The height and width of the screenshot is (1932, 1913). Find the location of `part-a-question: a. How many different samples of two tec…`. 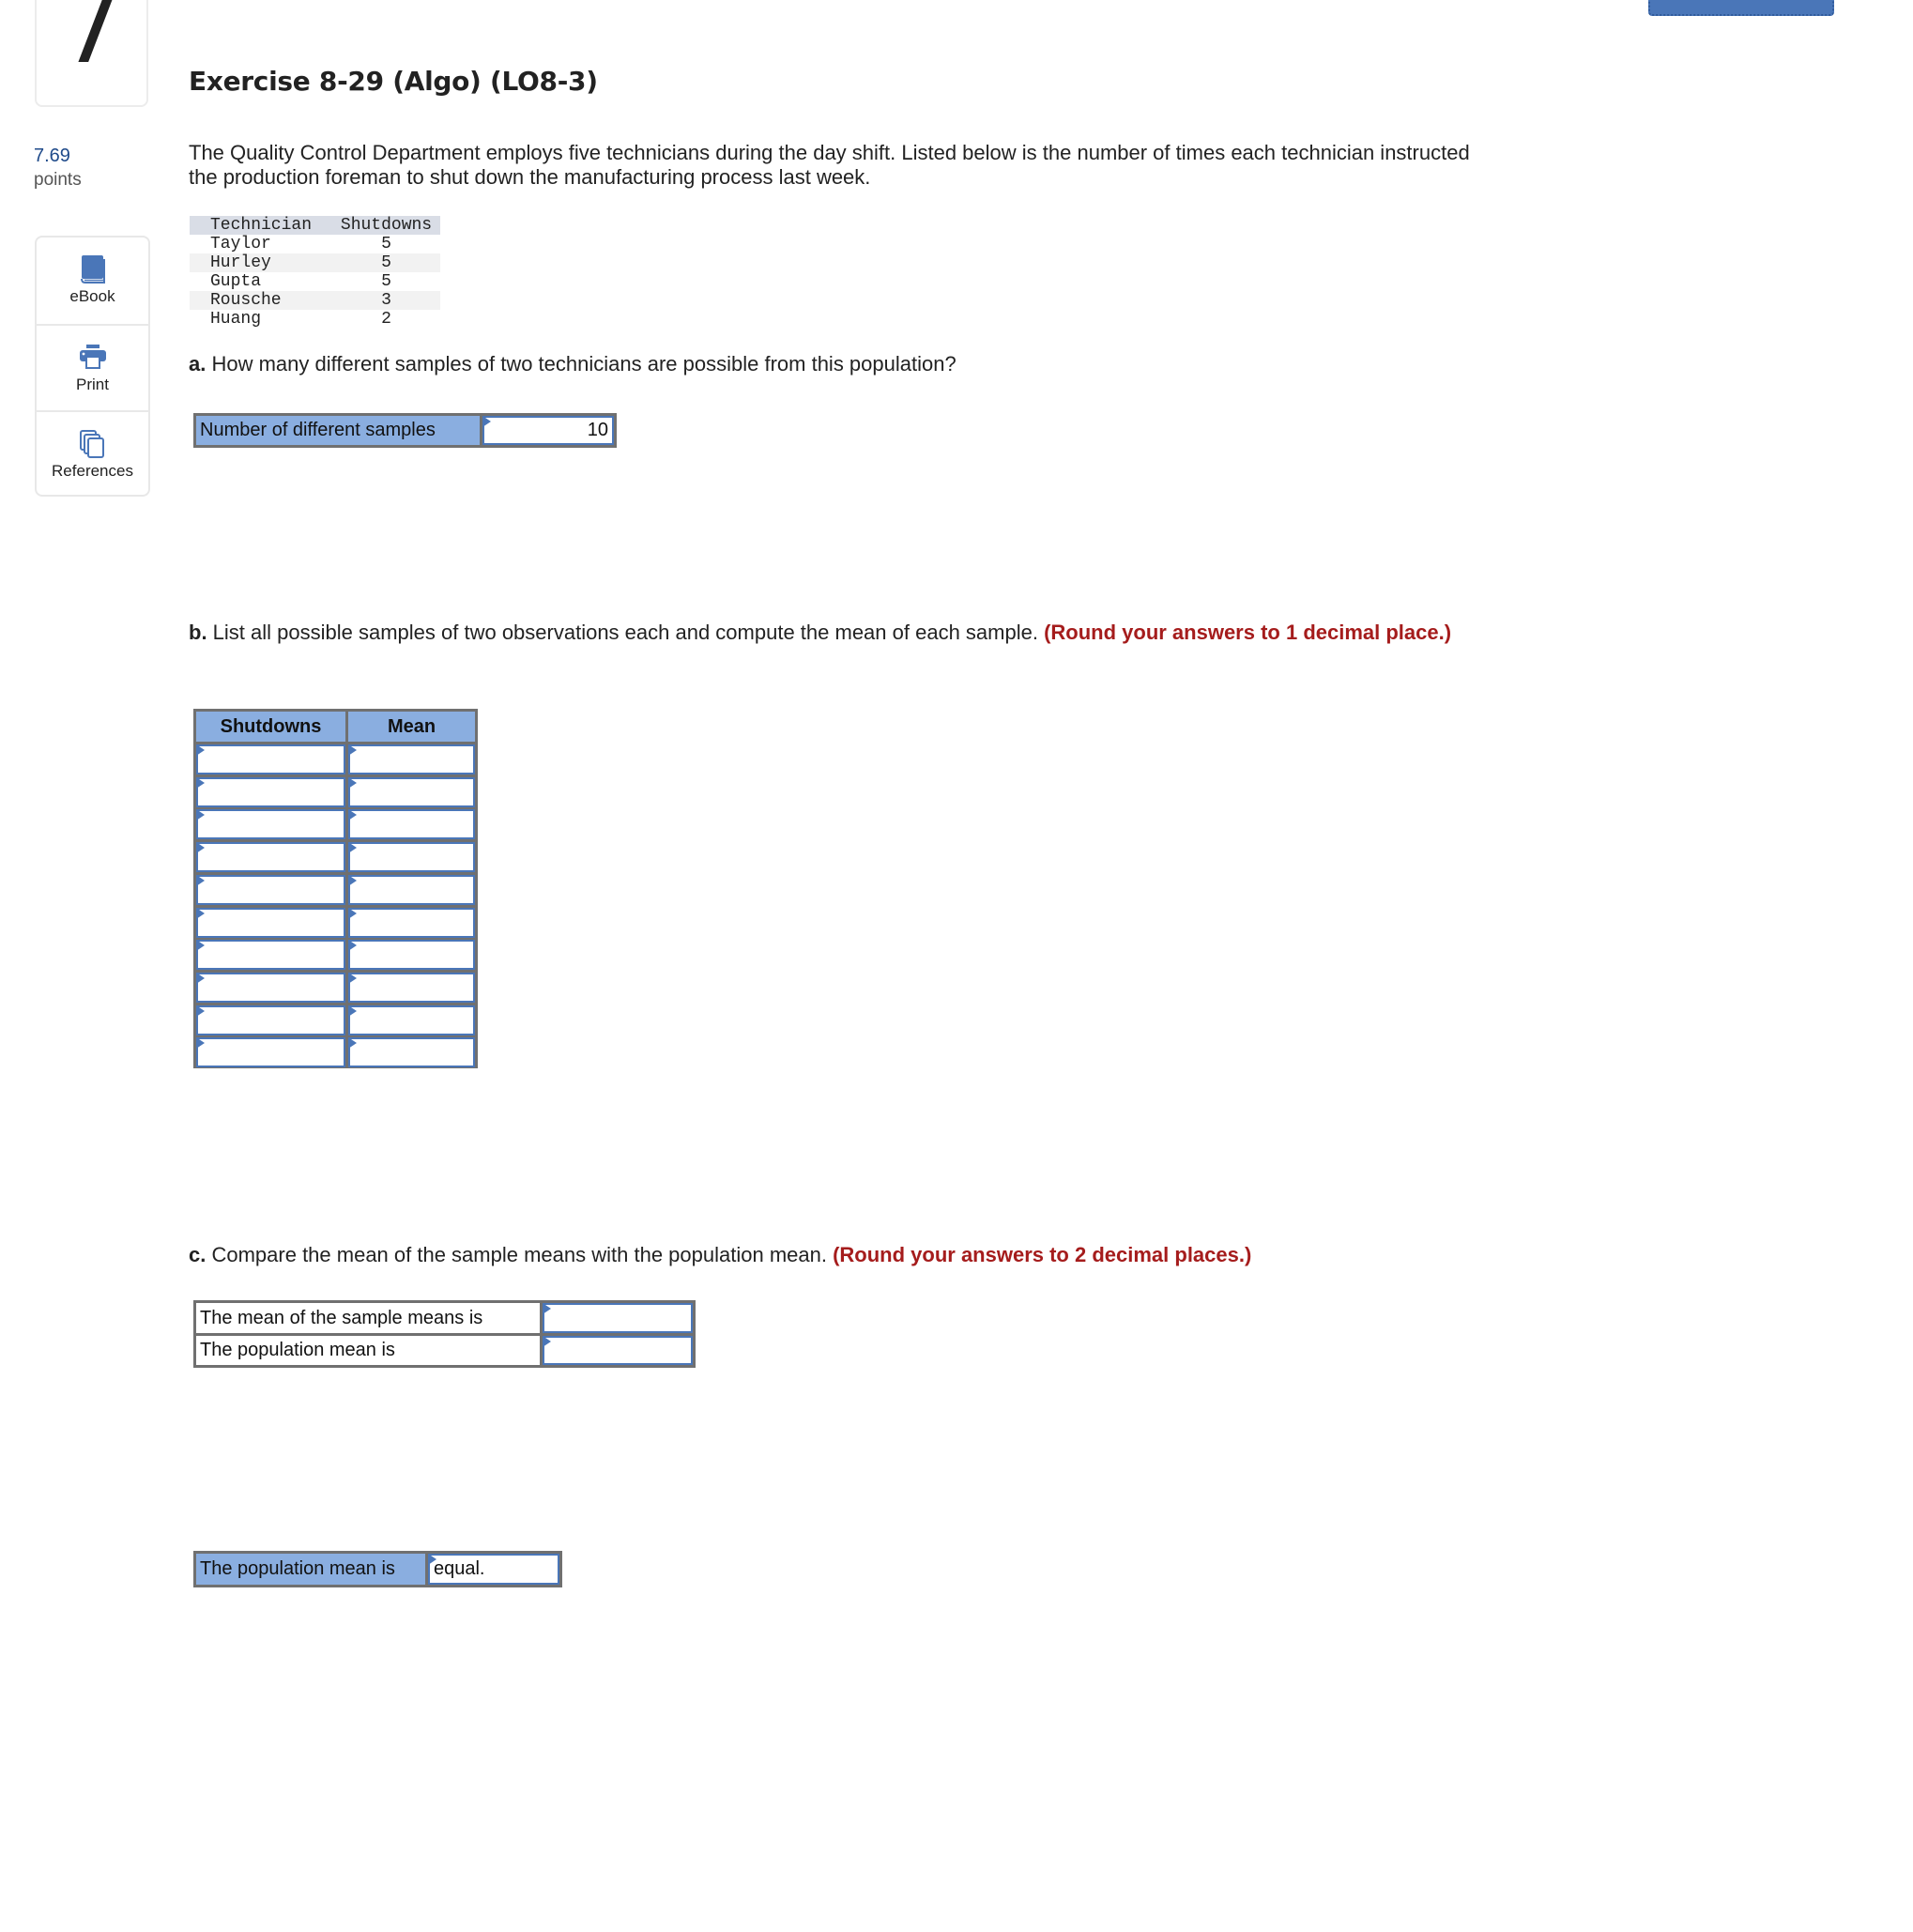

part-a-question: a. How many different samples of two tec… is located at coordinates (573, 364).